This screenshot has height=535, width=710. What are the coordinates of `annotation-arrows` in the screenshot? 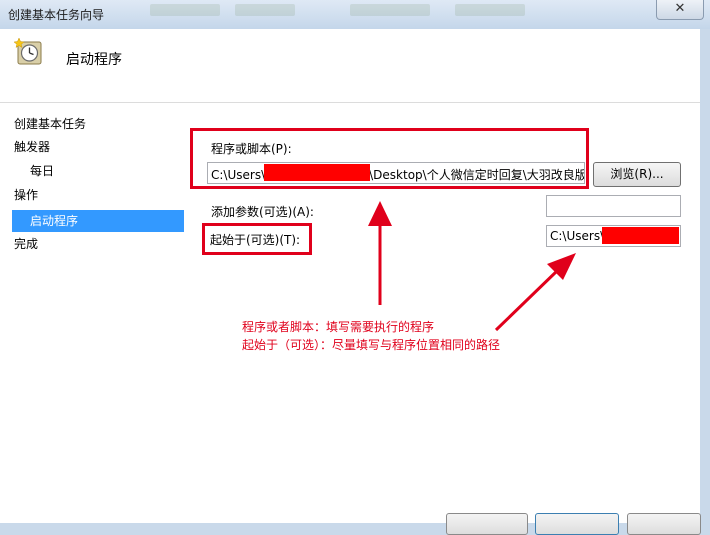 It's located at (472, 266).